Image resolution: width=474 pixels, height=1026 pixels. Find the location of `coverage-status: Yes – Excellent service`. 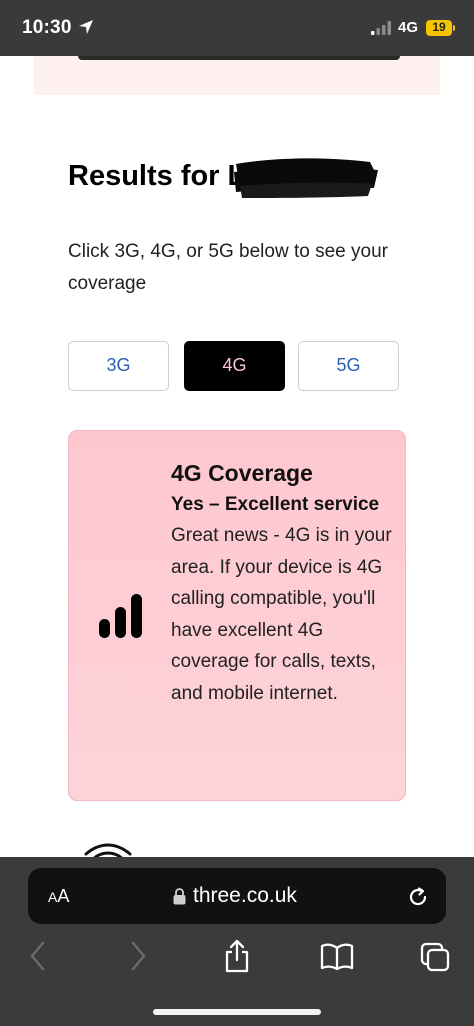

coverage-status: Yes – Excellent service is located at coordinates (275, 504).